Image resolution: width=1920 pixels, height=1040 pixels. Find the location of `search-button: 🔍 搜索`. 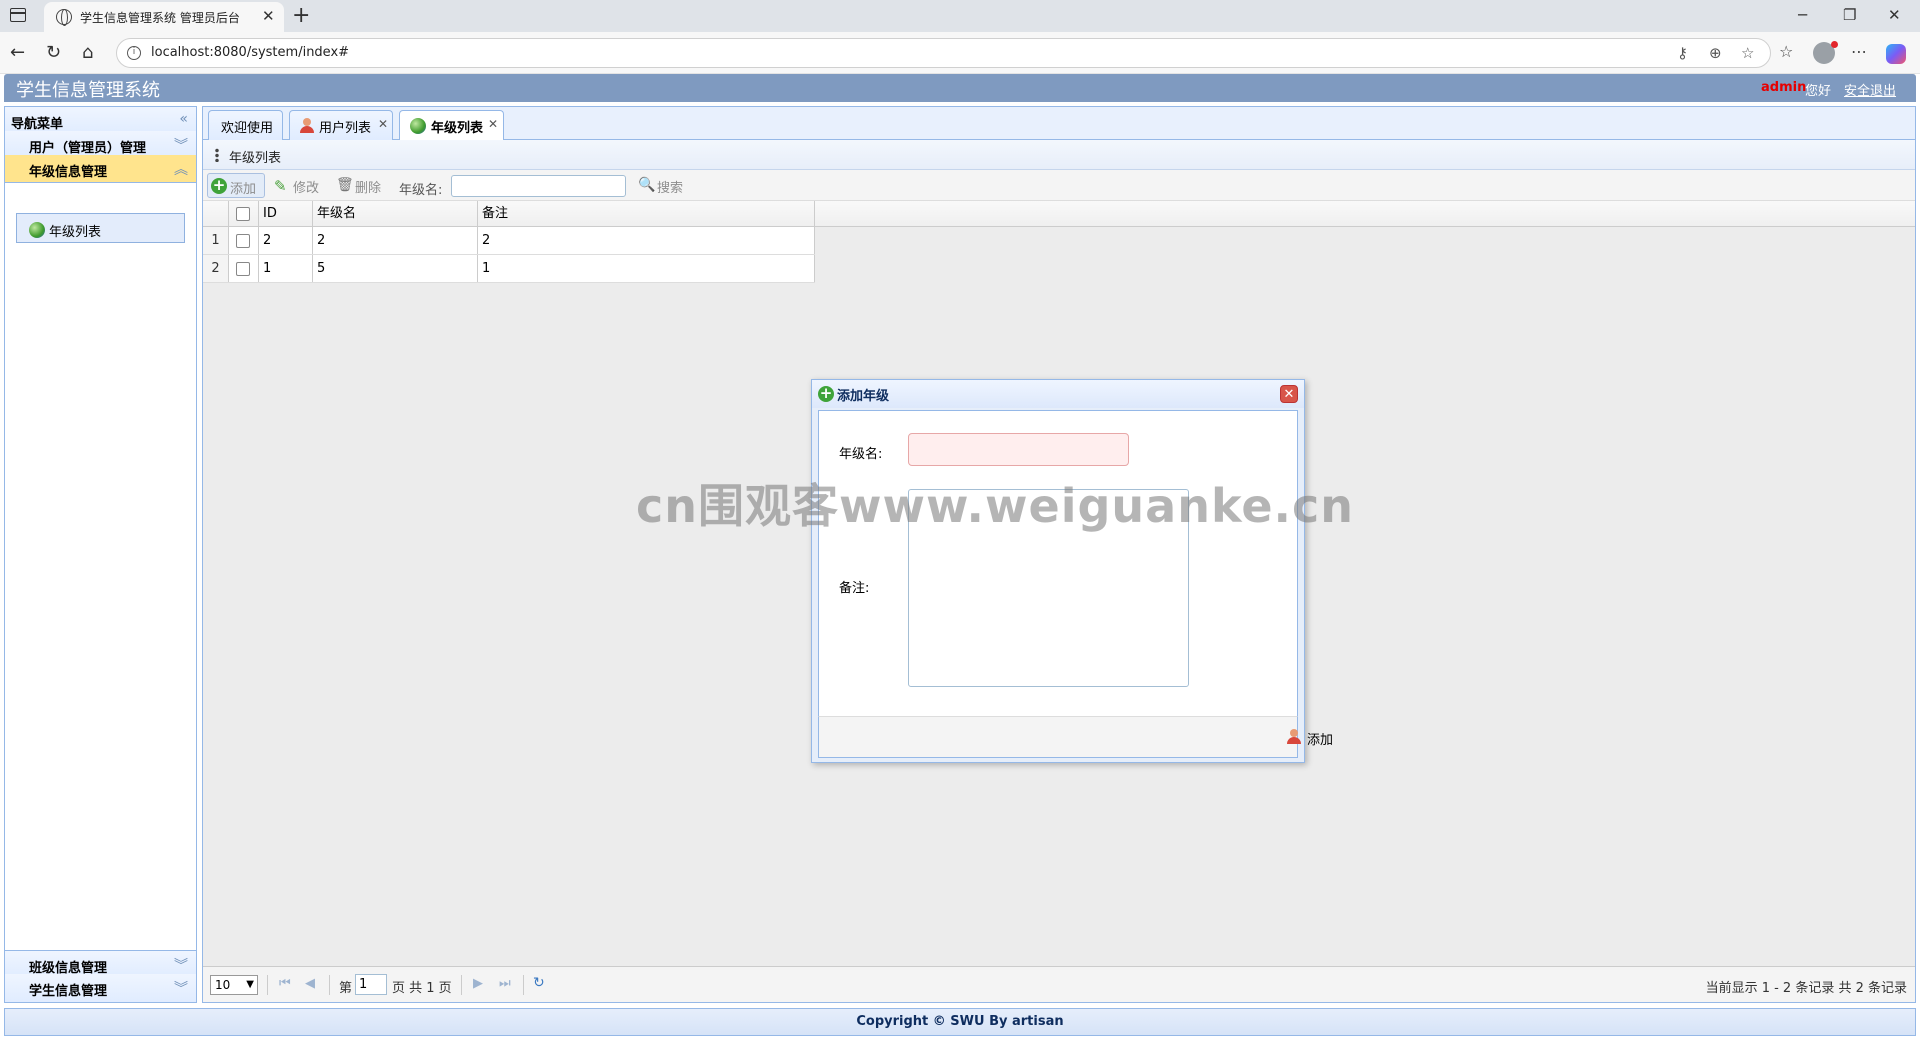

search-button: 🔍 搜索 is located at coordinates (665, 185).